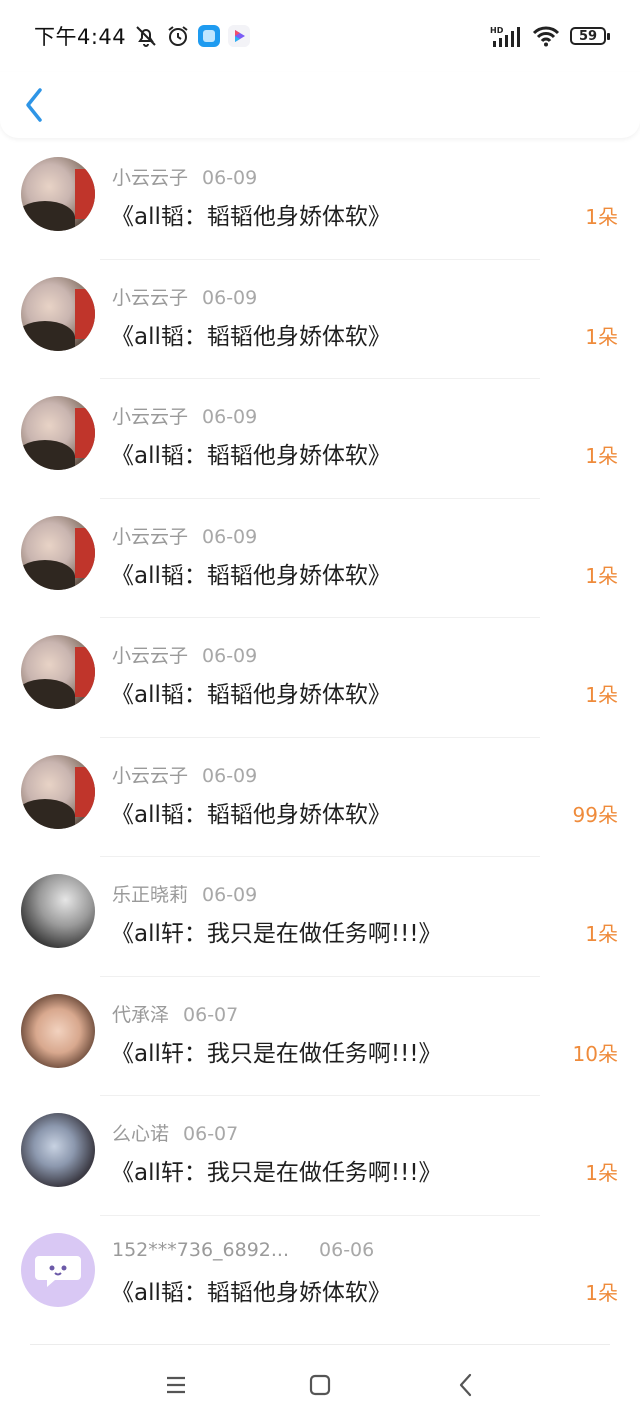 The height and width of the screenshot is (1422, 640). I want to click on user-name: 么心诺, so click(141, 1134).